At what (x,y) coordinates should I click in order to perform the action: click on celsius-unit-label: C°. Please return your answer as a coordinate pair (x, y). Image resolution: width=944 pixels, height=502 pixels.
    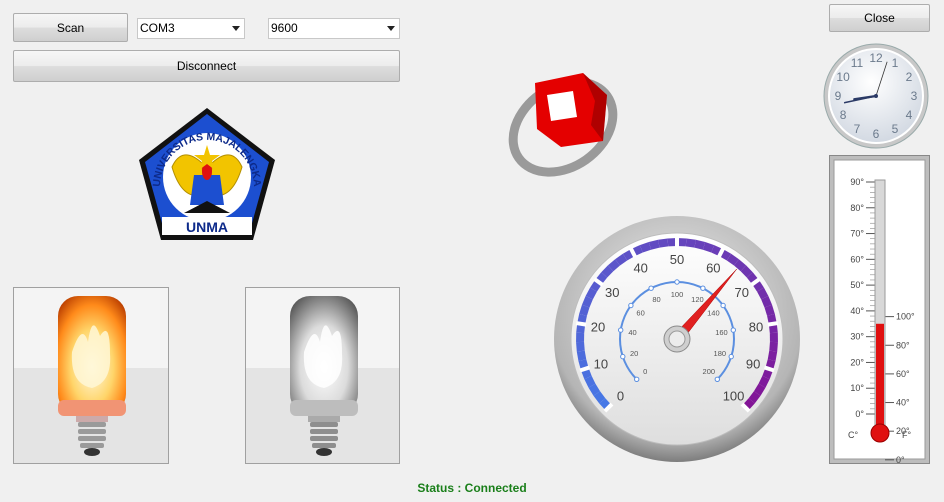
    Looking at the image, I should click on (853, 435).